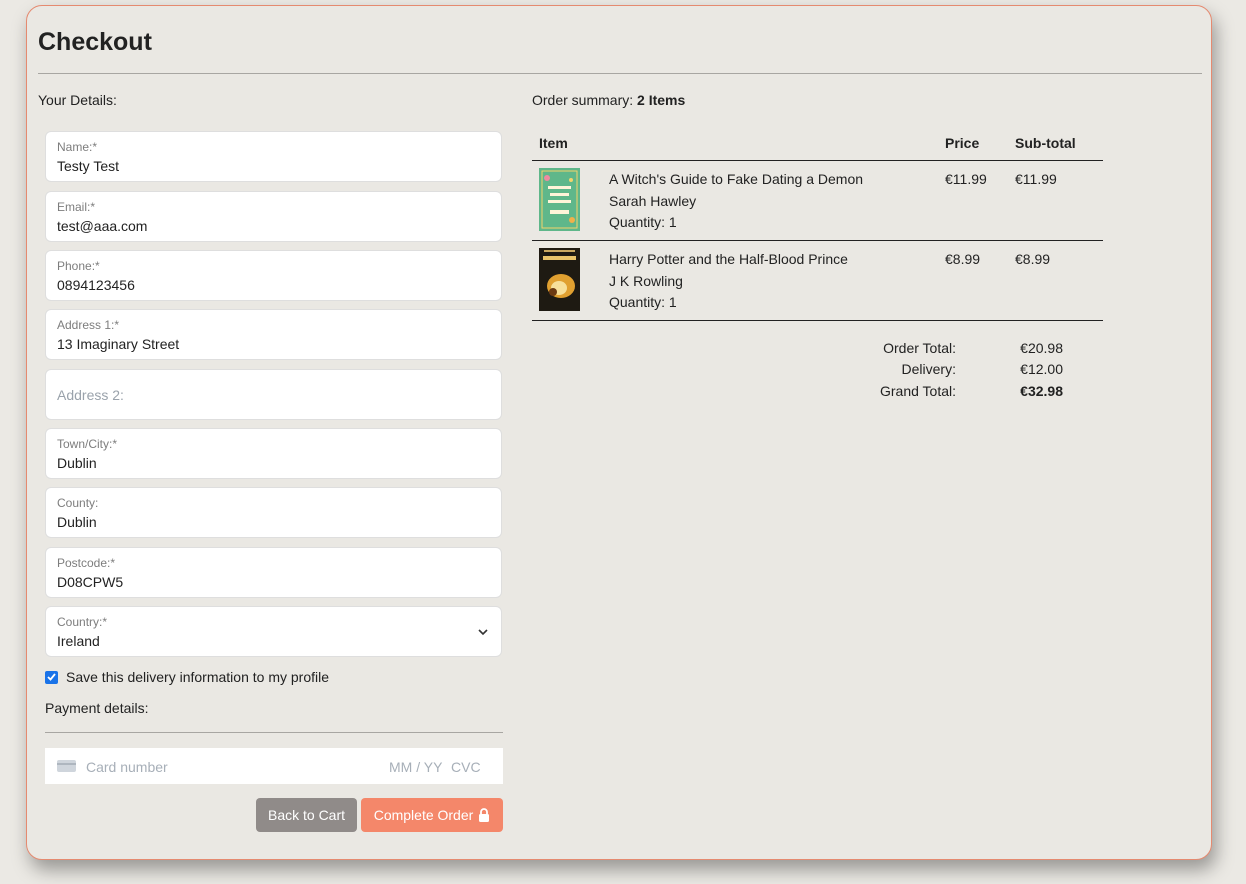 The image size is (1246, 884). I want to click on delivery-value: €12.00, so click(1041, 369).